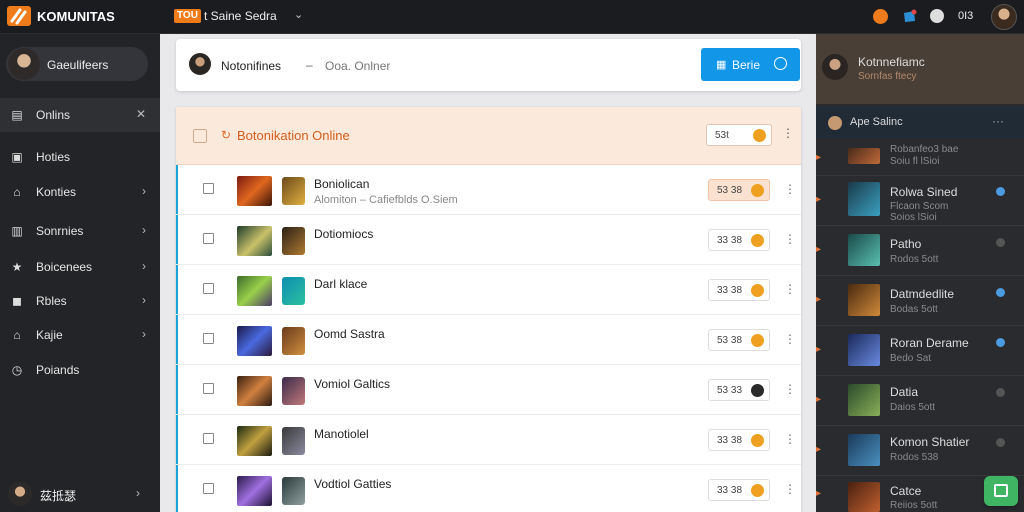  Describe the element at coordinates (488, 290) in the screenshot. I see `list-item: Darl klace 33 38 ⋮` at that location.